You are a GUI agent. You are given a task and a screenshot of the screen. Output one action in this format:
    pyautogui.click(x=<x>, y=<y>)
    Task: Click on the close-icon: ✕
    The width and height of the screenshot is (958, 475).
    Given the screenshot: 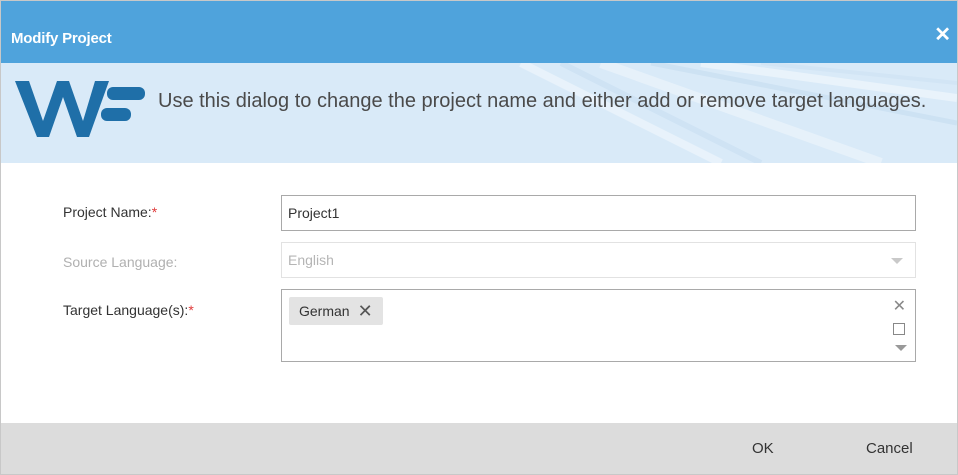 What is the action you would take?
    pyautogui.click(x=942, y=35)
    